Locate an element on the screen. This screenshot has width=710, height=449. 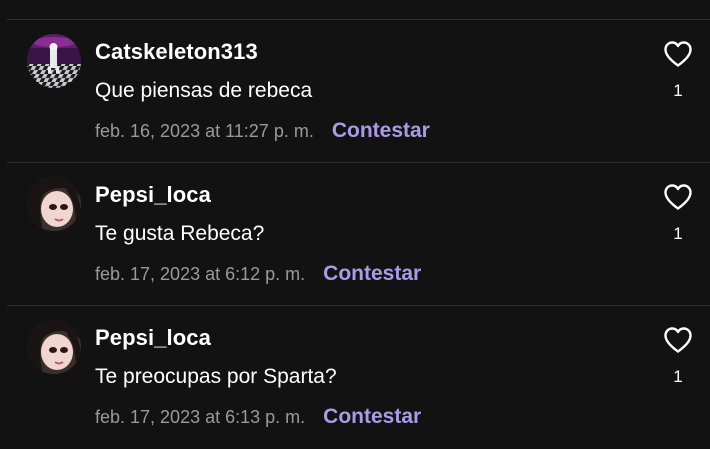
comment-timestamp: feb. 17, 2023 at 6:12 p. m. is located at coordinates (200, 273).